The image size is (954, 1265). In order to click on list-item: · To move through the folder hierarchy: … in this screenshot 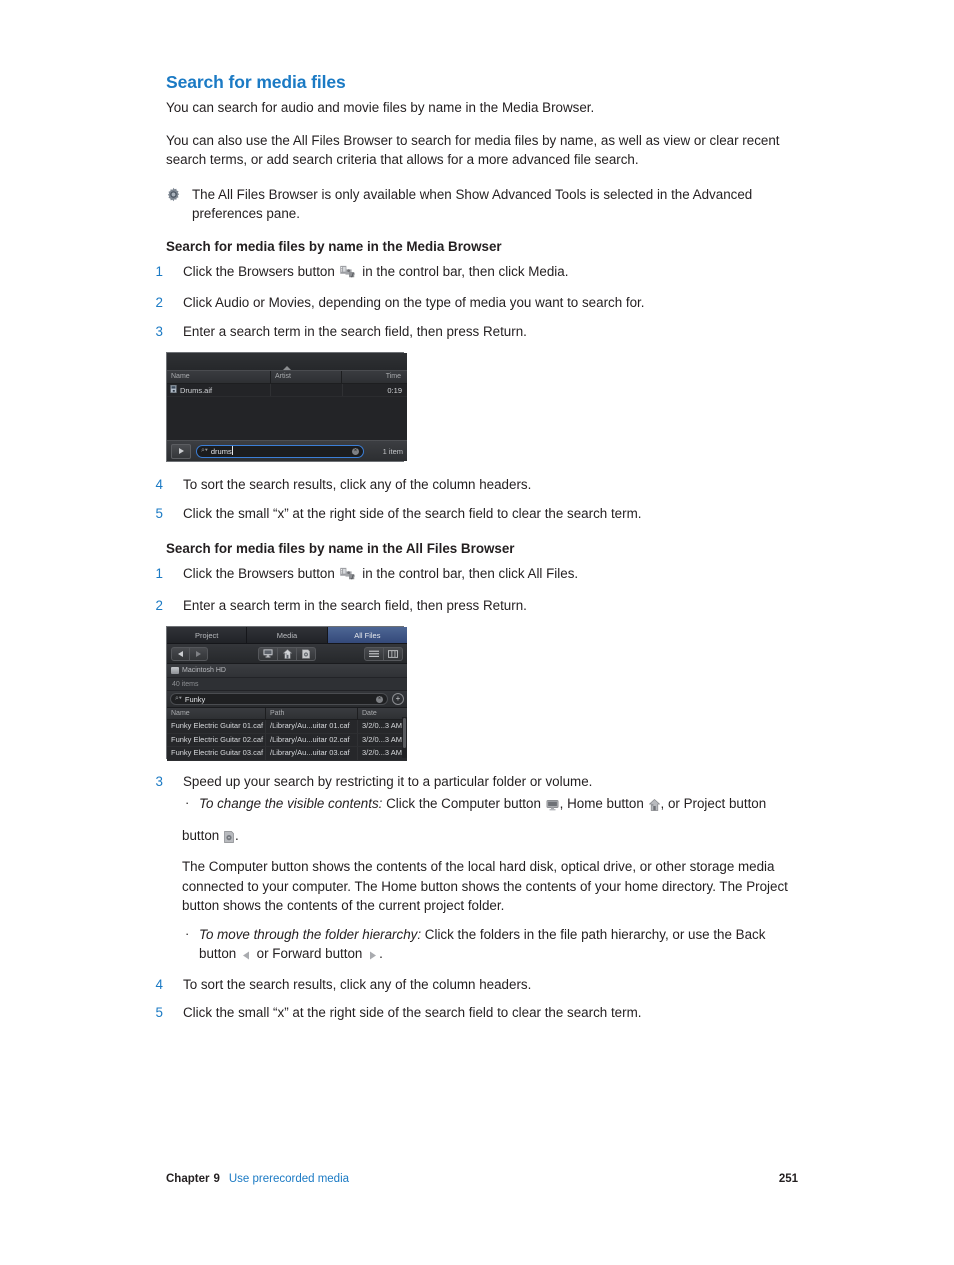, I will do `click(490, 946)`.